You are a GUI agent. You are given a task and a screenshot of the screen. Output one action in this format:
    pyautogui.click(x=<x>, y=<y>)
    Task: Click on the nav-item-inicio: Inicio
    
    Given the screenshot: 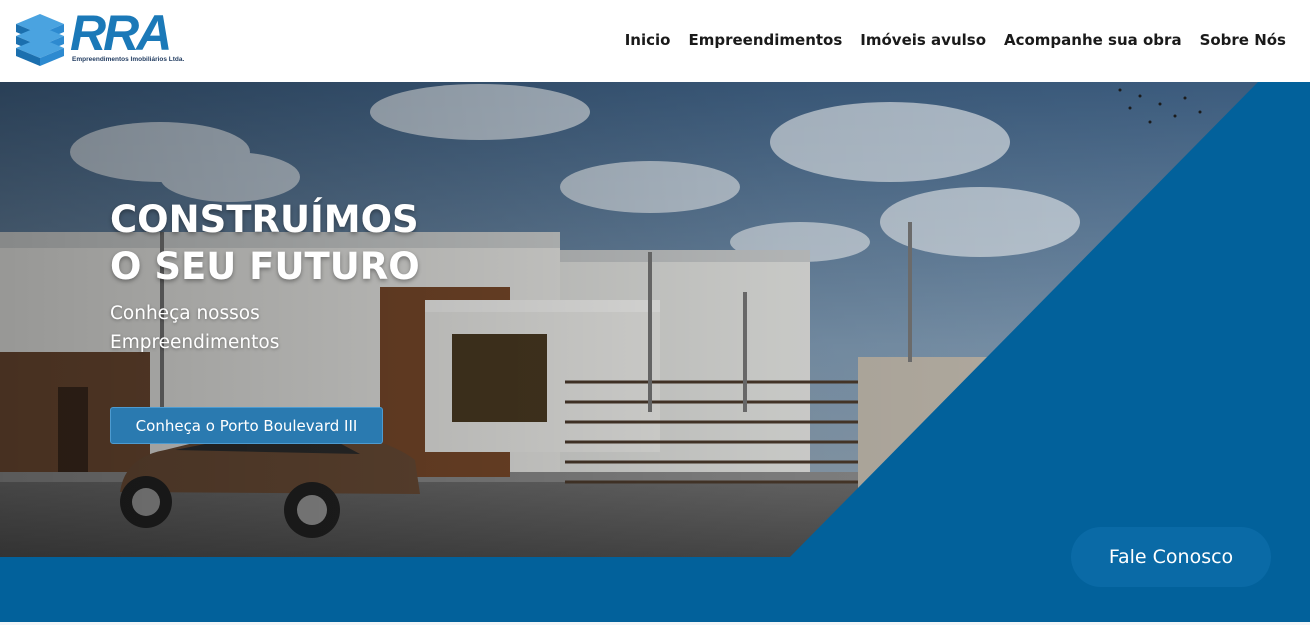 What is the action you would take?
    pyautogui.click(x=648, y=40)
    